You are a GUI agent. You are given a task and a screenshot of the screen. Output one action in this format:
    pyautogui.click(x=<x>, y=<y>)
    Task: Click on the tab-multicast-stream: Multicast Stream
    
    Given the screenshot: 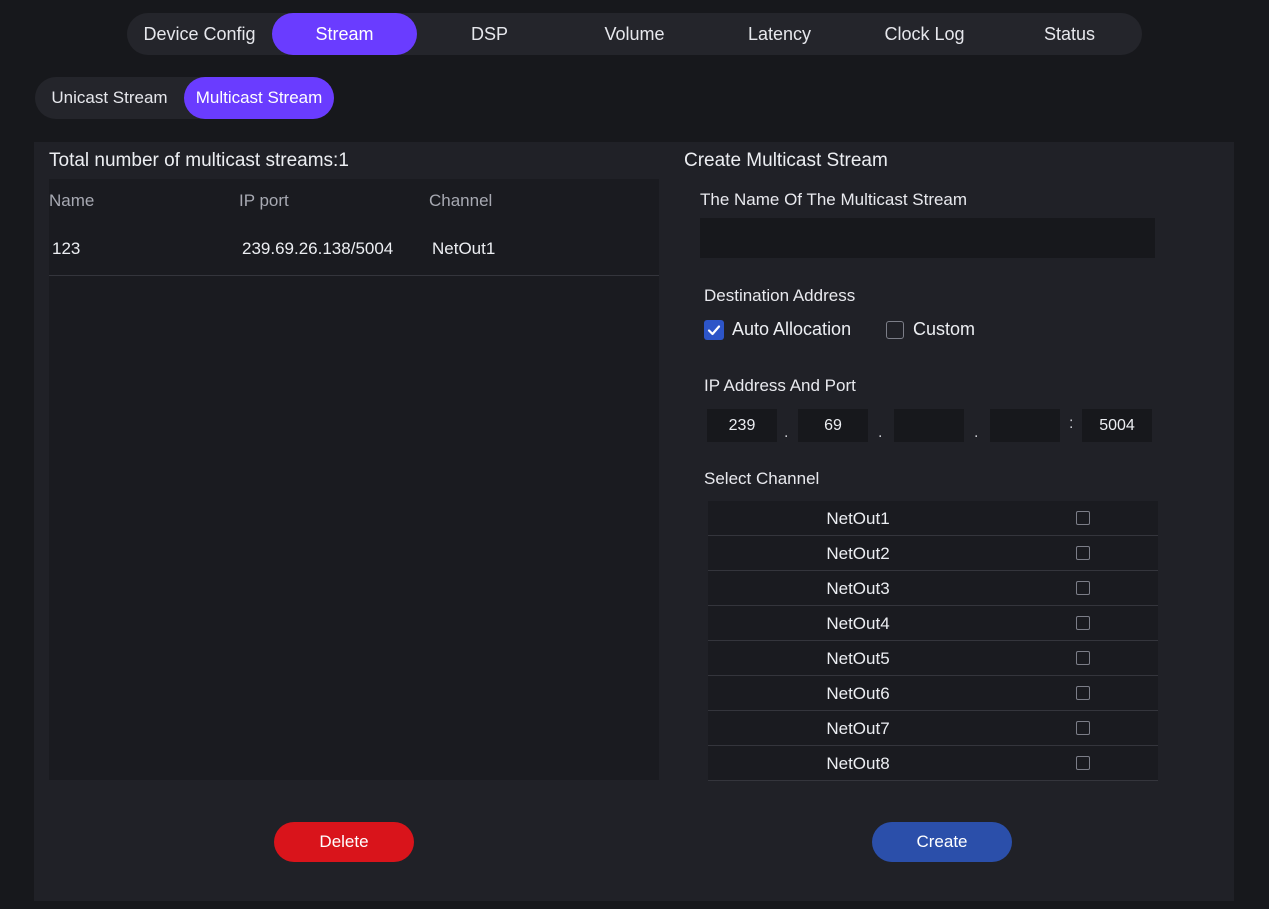 What is the action you would take?
    pyautogui.click(x=259, y=98)
    